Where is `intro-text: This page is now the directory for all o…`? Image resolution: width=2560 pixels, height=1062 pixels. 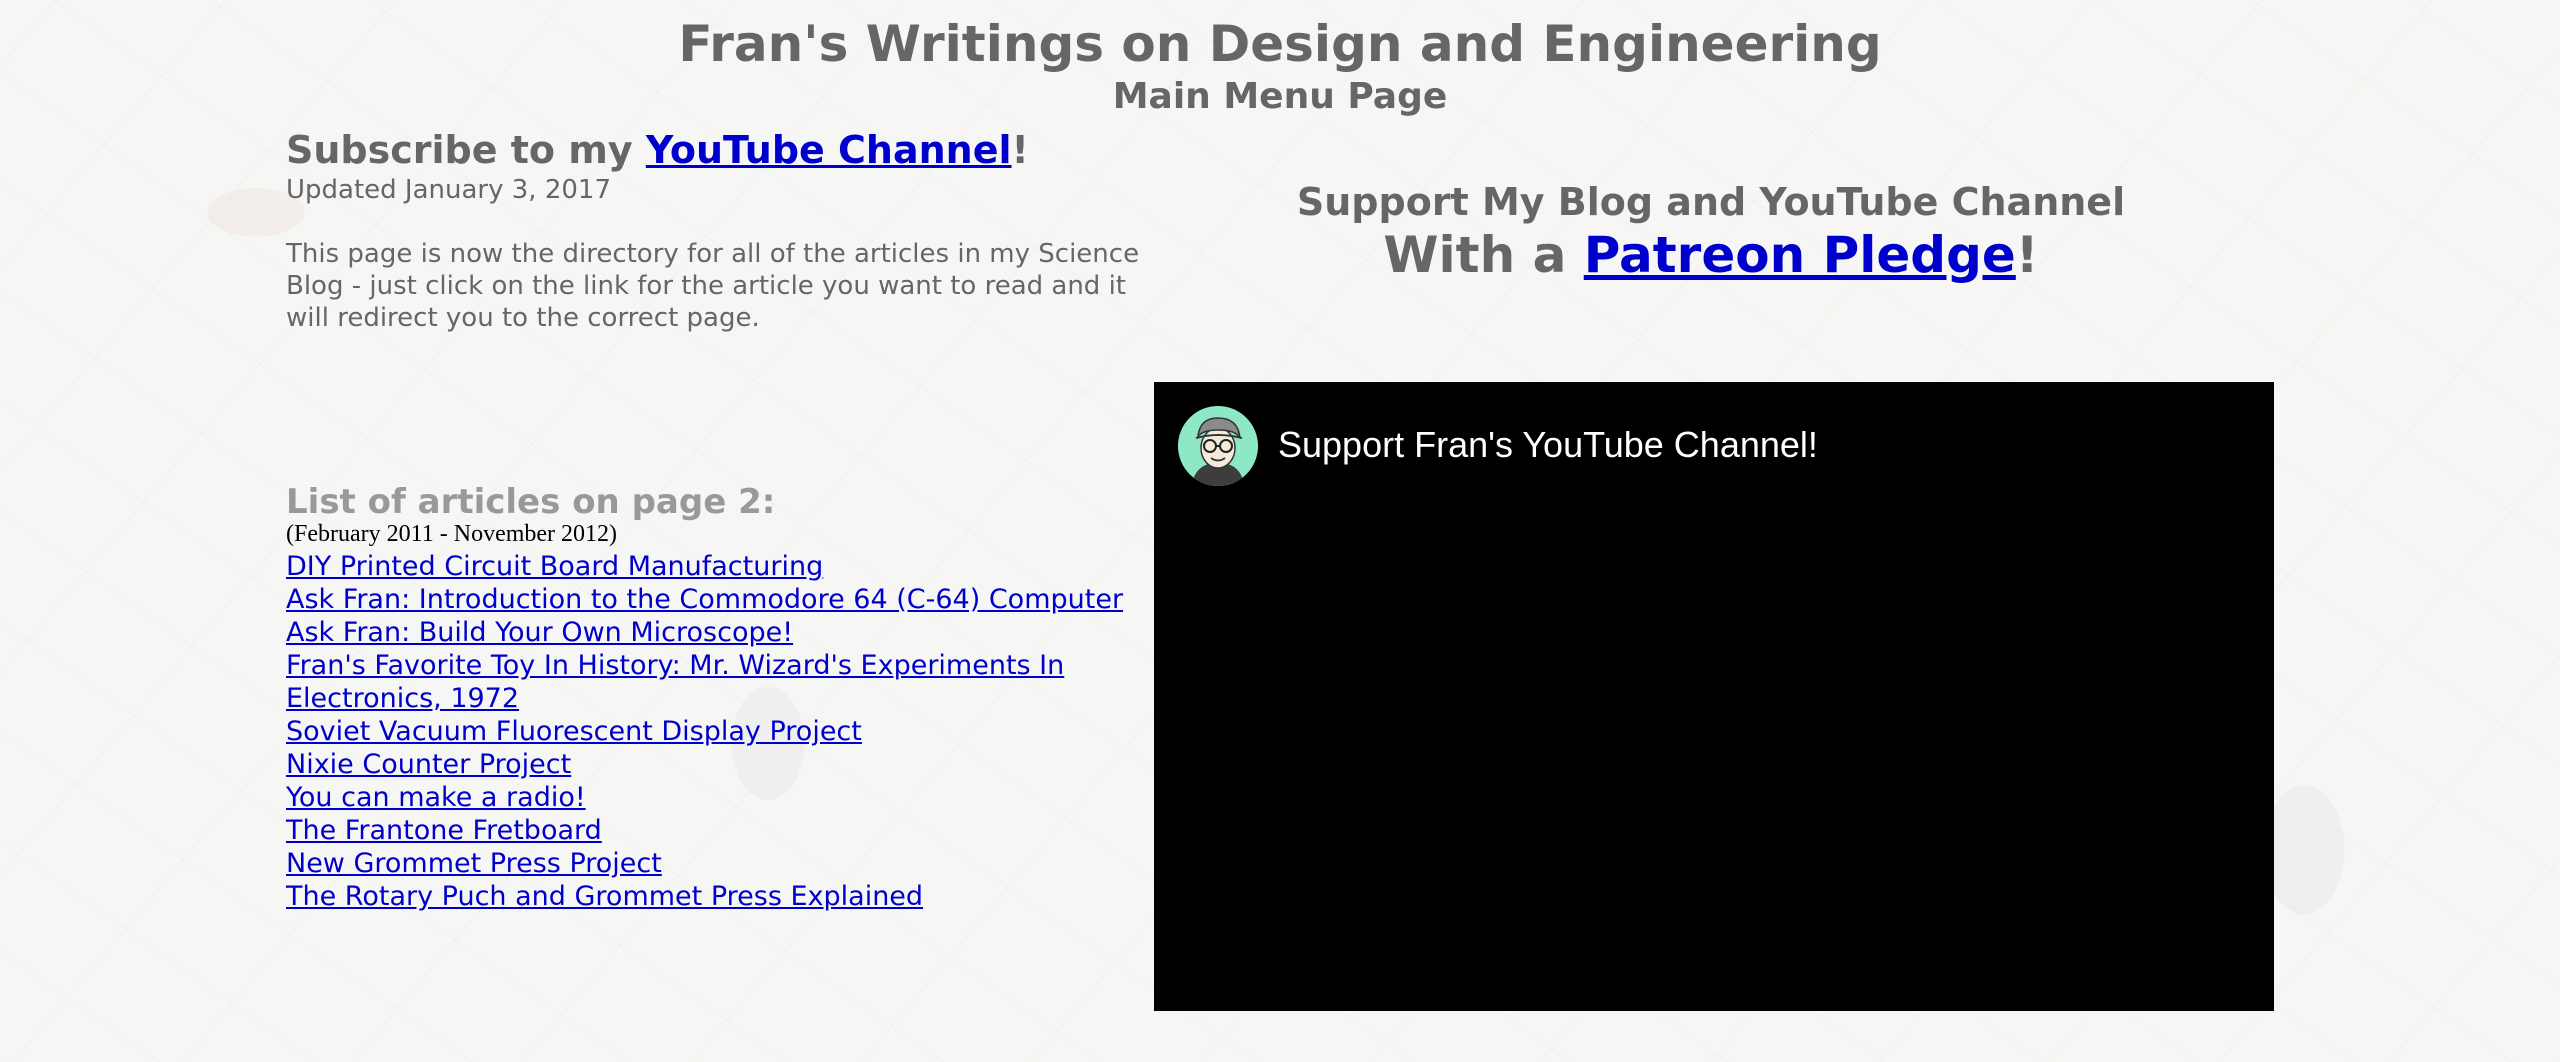 intro-text: This page is now the directory for all o… is located at coordinates (713, 286).